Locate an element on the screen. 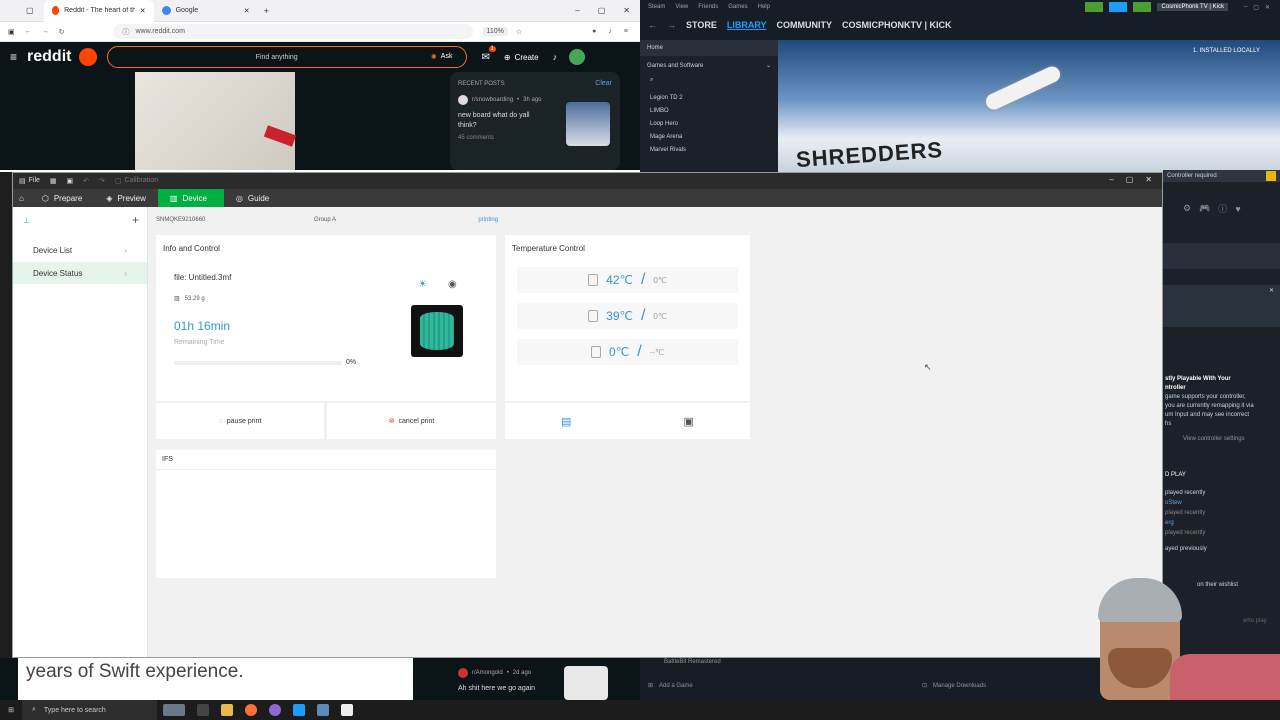  game-item: Marvel Rivals is located at coordinates (709, 150).